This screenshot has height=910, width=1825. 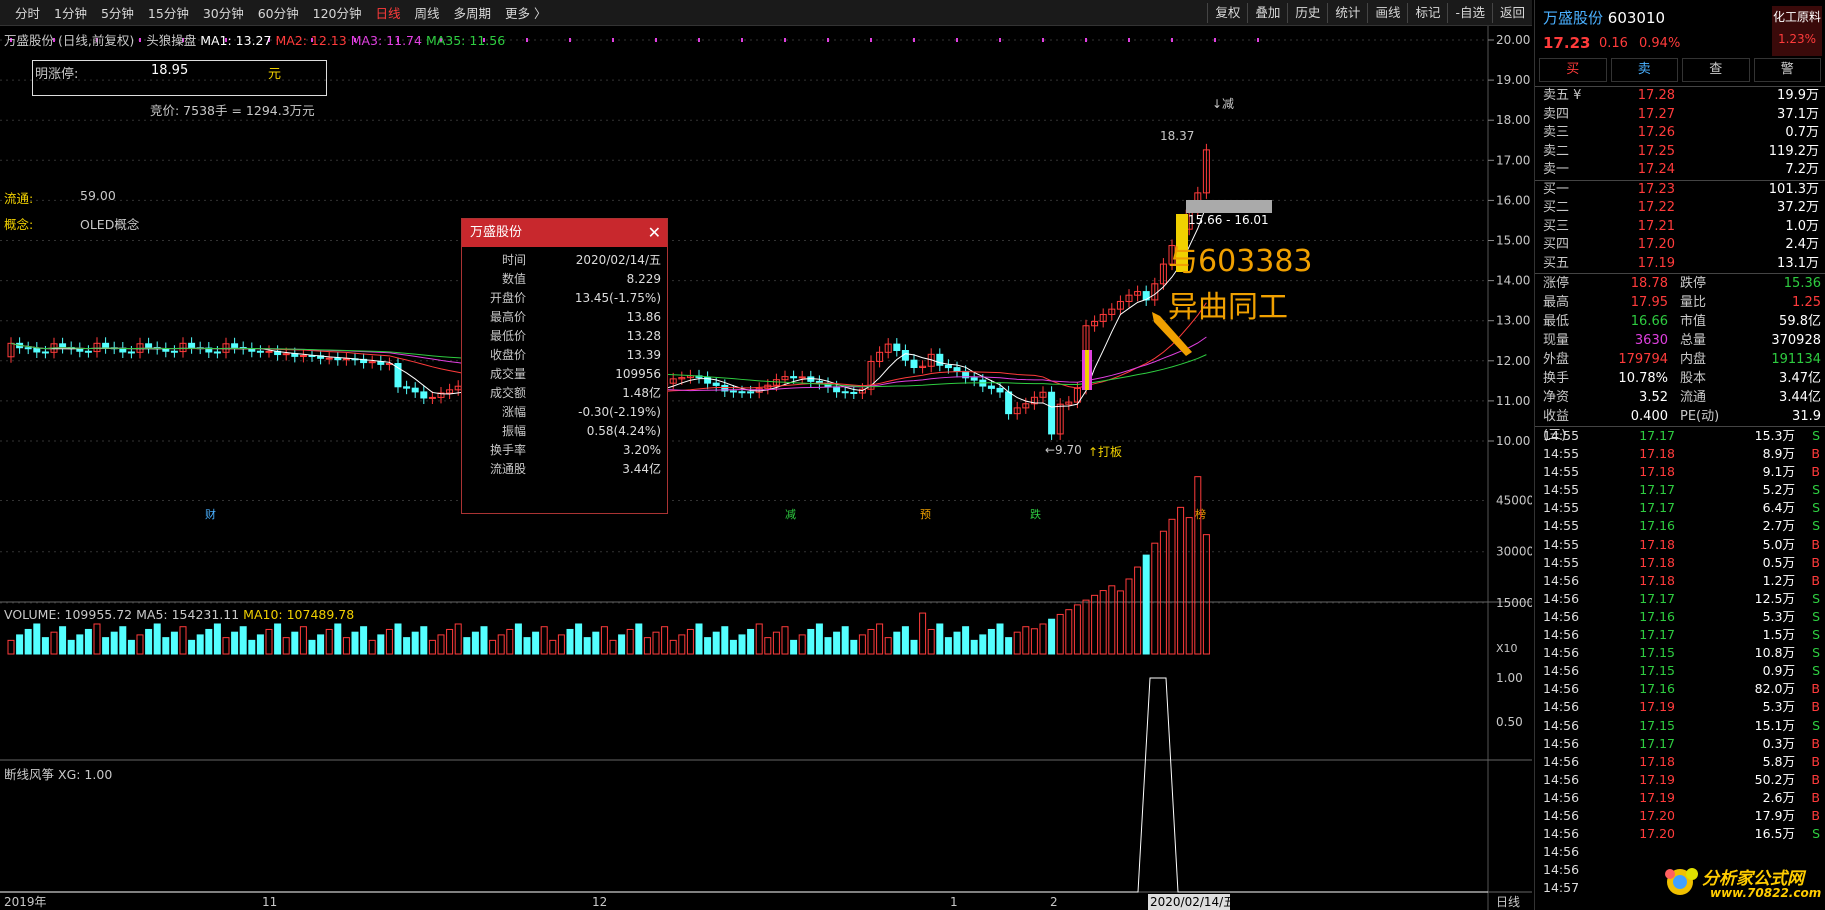 I want to click on trade-tab: 买, so click(x=1573, y=70).